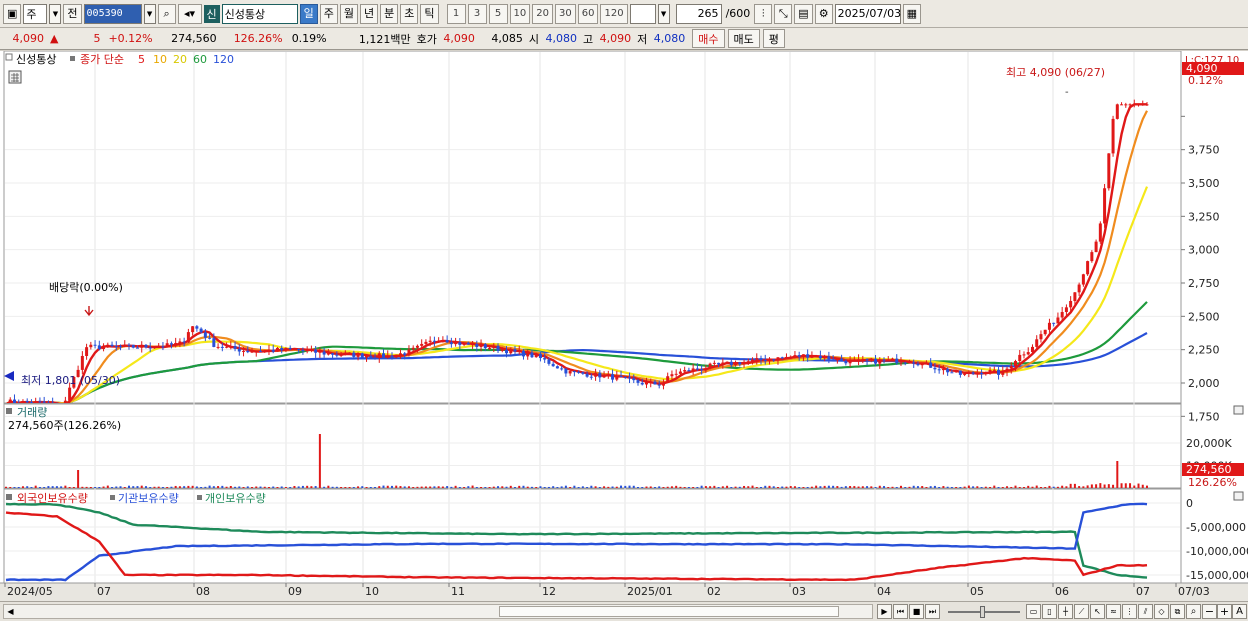 This screenshot has height=621, width=1248. What do you see at coordinates (932, 611) in the screenshot?
I see `jump-last-icon: ⏭` at bounding box center [932, 611].